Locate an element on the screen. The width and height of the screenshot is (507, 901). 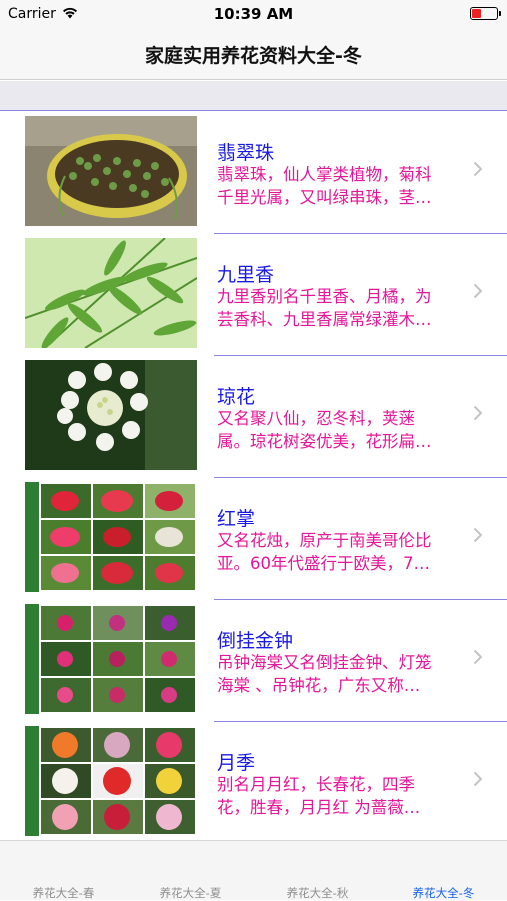
item-title: 琼花 is located at coordinates (236, 397).